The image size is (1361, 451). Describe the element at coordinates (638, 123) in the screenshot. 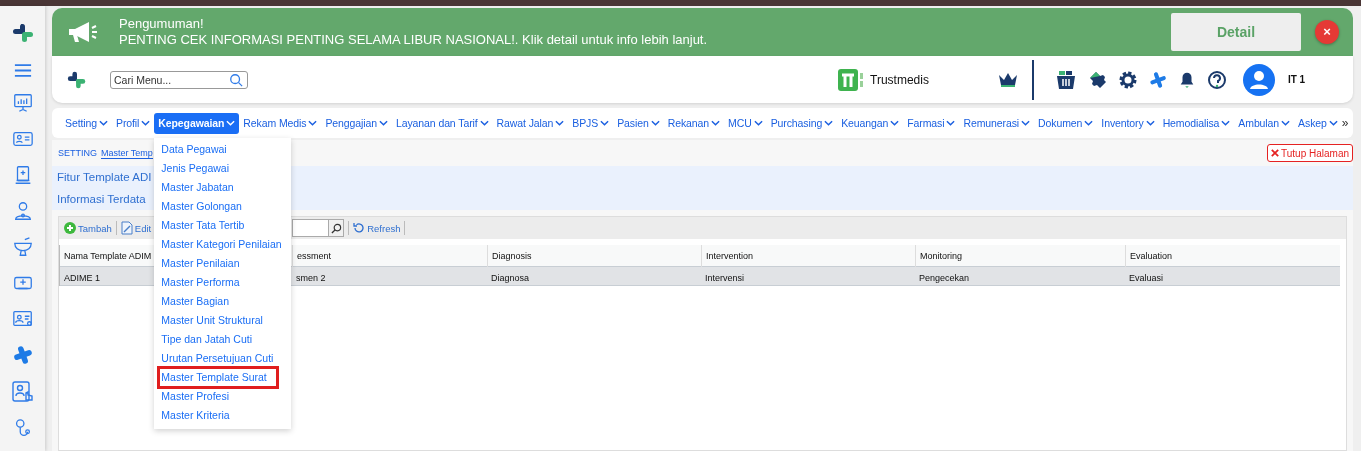

I see `menu-item: Pasien` at that location.